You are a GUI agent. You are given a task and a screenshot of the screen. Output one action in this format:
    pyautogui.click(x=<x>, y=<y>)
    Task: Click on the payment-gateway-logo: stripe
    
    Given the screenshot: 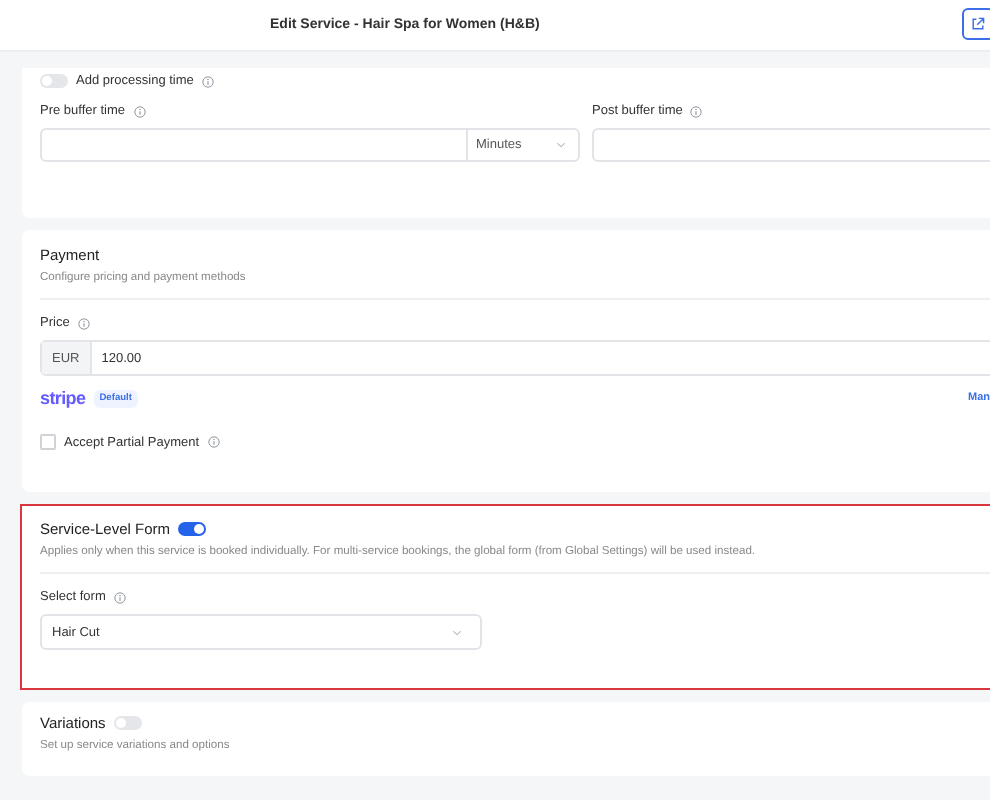 What is the action you would take?
    pyautogui.click(x=63, y=398)
    